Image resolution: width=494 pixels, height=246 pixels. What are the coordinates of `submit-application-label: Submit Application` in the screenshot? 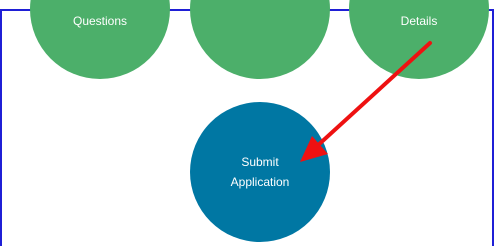 It's located at (260, 172).